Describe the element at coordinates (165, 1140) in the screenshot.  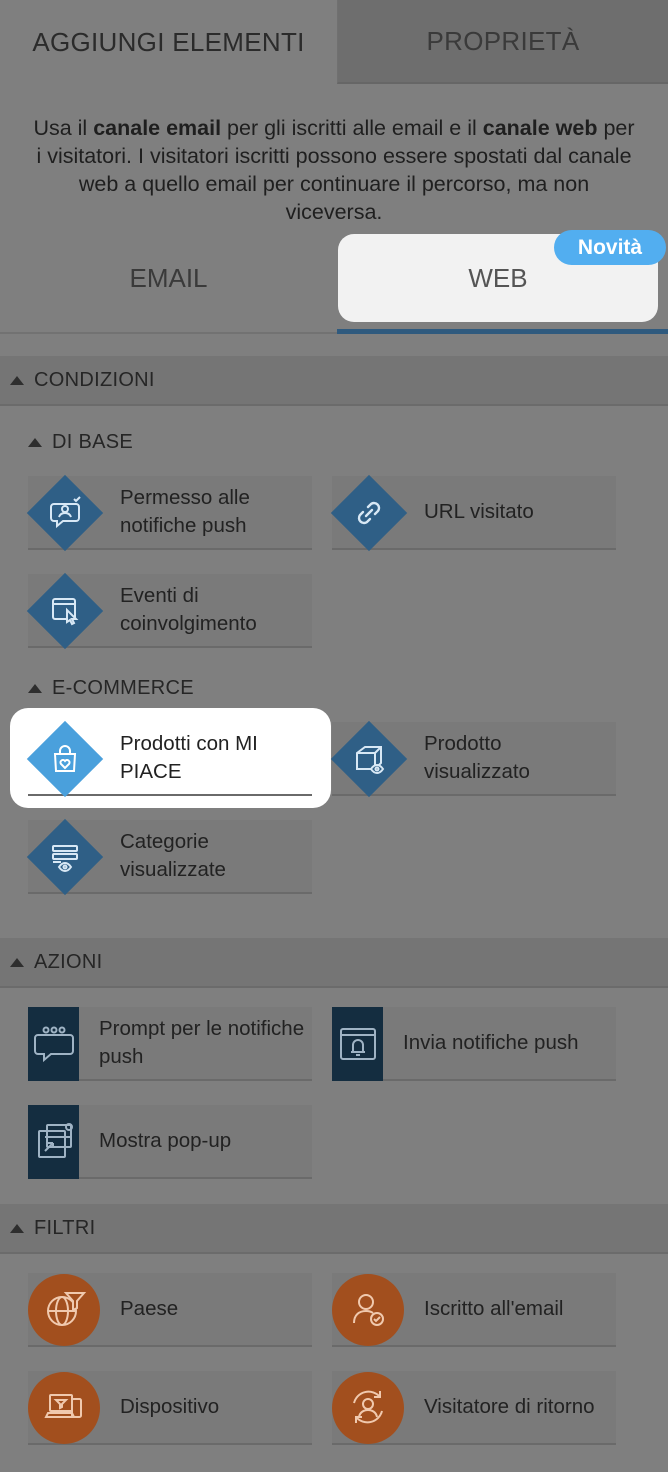
I see `element-label: Mostra pop-up` at that location.